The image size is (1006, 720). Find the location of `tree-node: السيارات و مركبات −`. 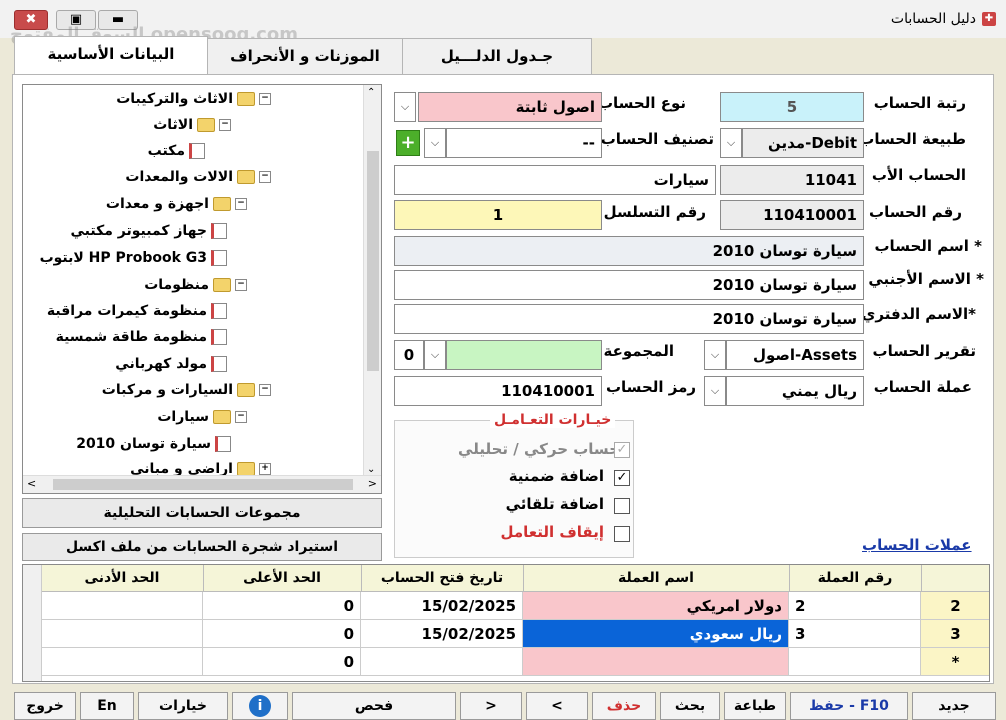

tree-node: السيارات و مركبات − is located at coordinates (186, 390).